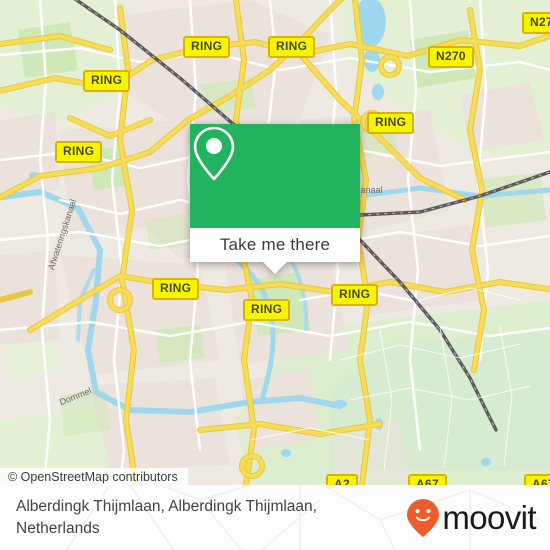 This screenshot has height=550, width=550. I want to click on moovit-logo: moovit, so click(471, 518).